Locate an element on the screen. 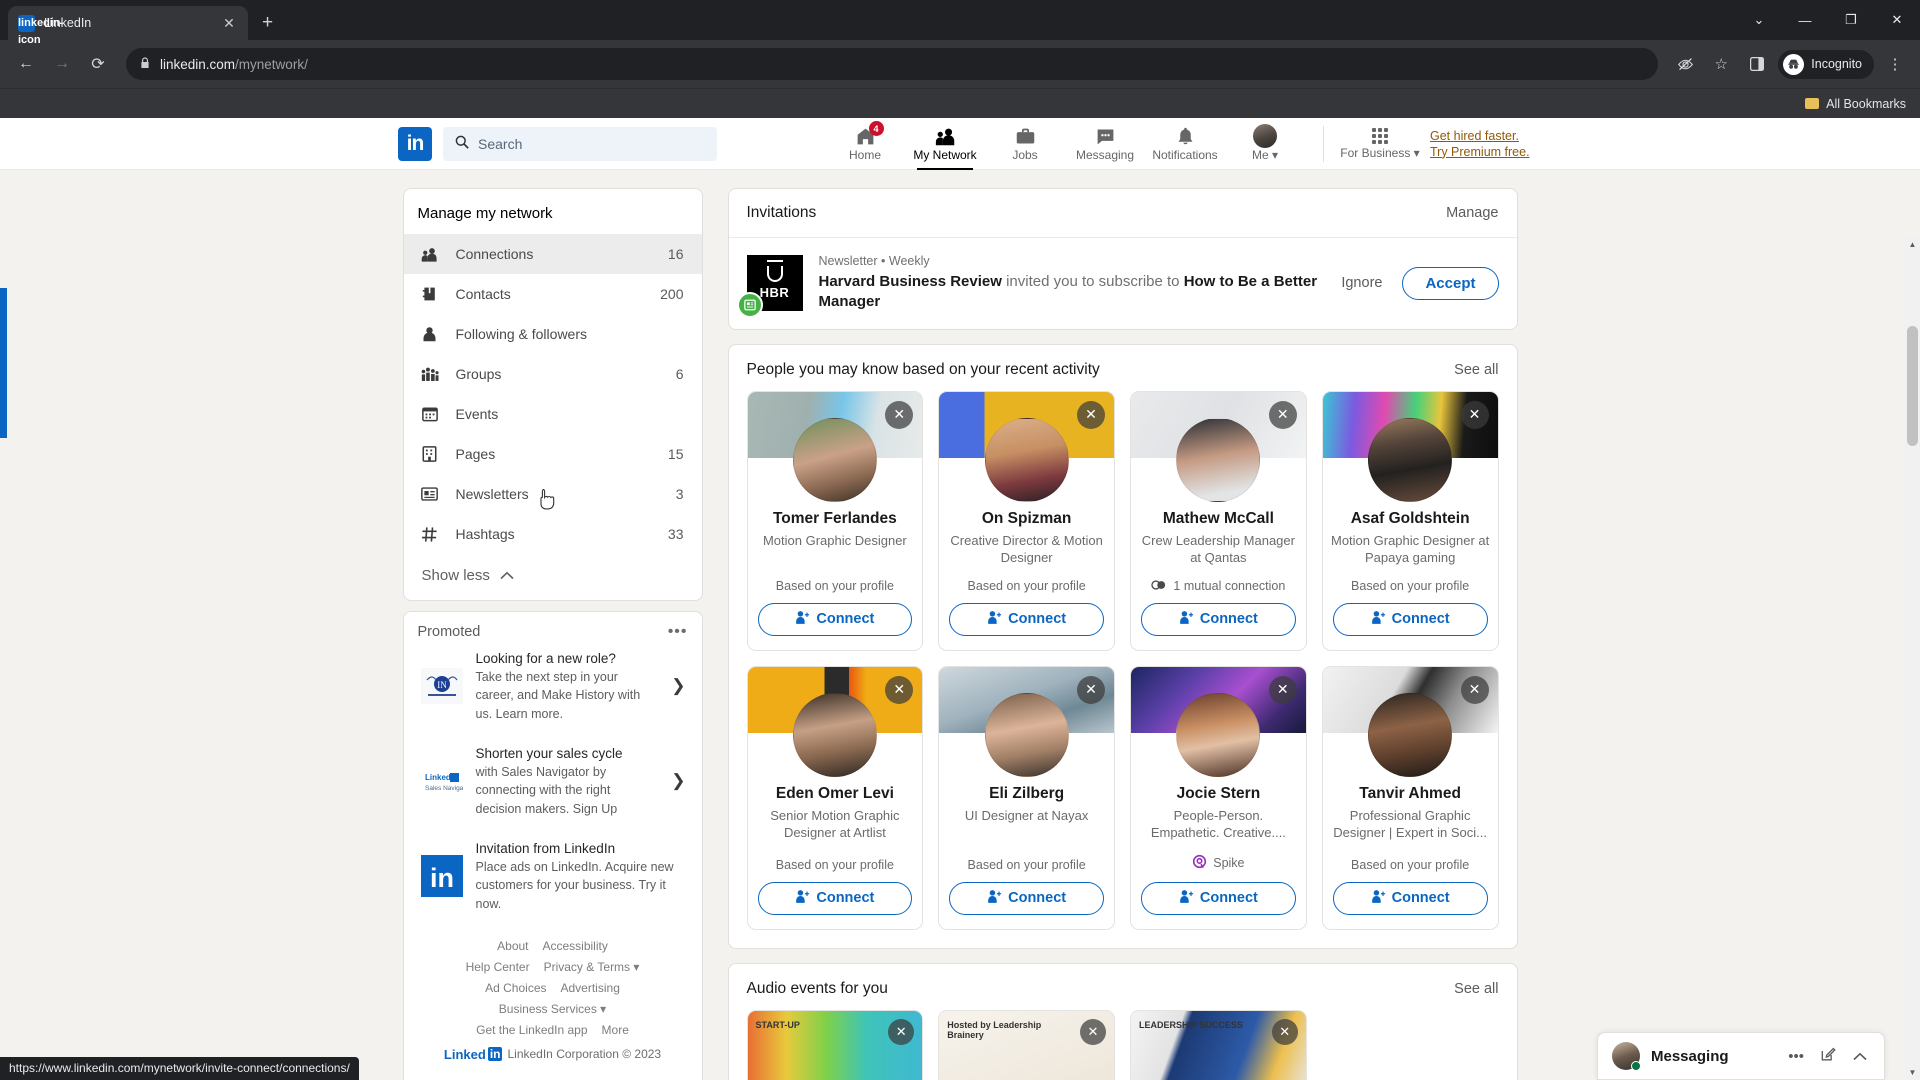 This screenshot has width=1920, height=1080. pymk-person-name: Mathew McCall is located at coordinates (1218, 519).